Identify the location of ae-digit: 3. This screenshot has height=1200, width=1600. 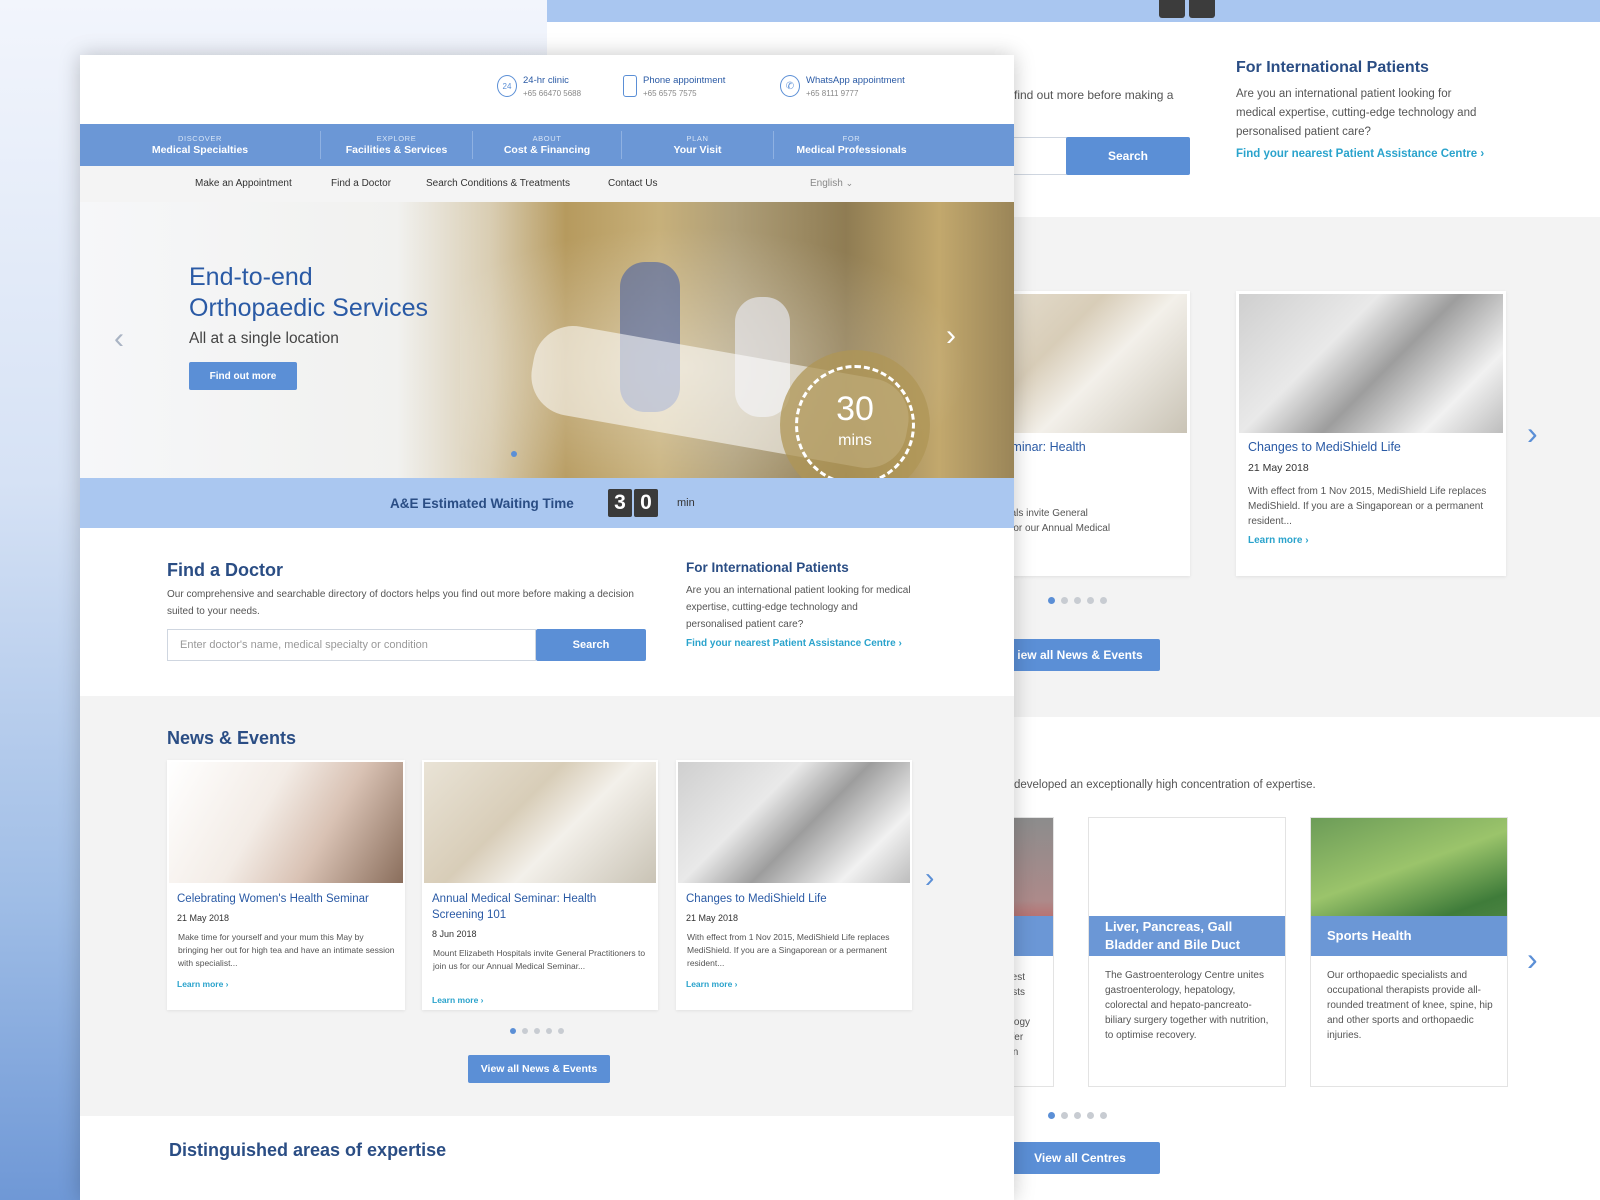
(620, 503).